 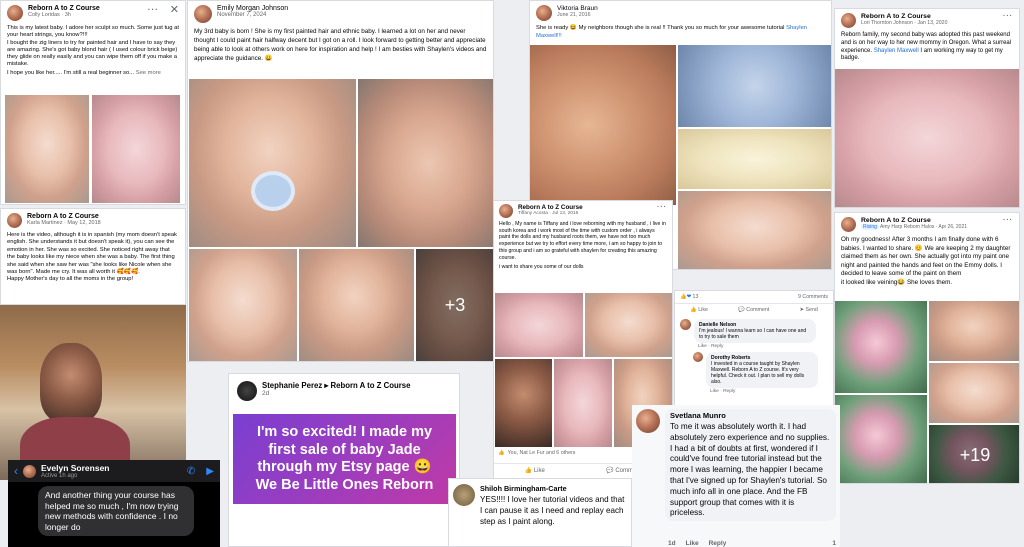 What do you see at coordinates (813, 297) in the screenshot?
I see `comment-count: 9 Comments` at bounding box center [813, 297].